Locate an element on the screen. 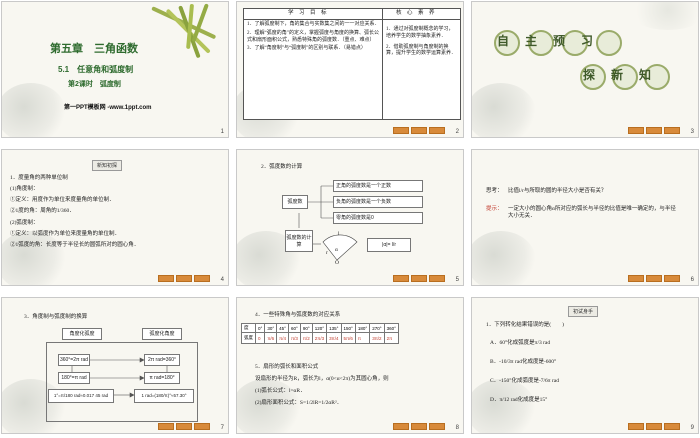  subsection-title: 第2课时 弧度制 is located at coordinates (94, 84).